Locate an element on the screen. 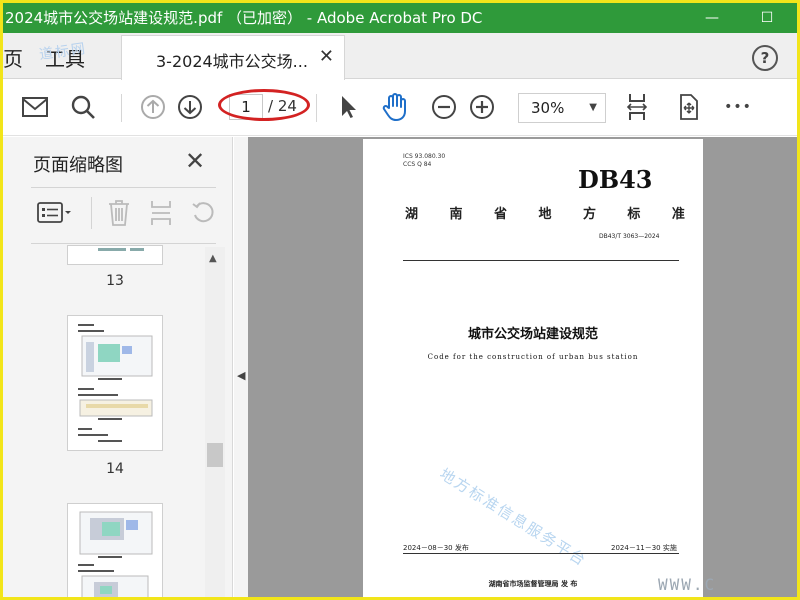 The width and height of the screenshot is (800, 600). ccs-code: CCS Q 84 is located at coordinates (417, 164).